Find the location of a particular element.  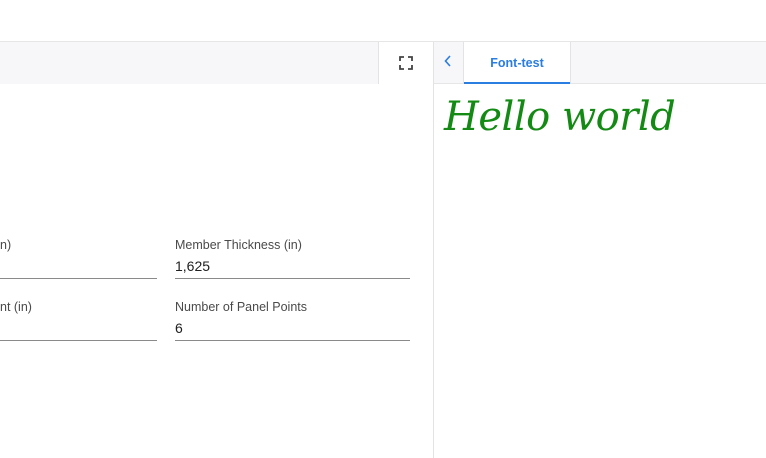

top-bar is located at coordinates (383, 21).